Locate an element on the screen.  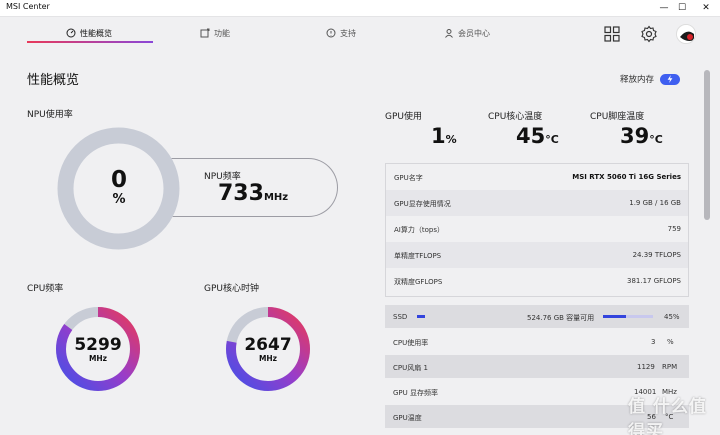
app-title: MSI Center is located at coordinates (28, 6).